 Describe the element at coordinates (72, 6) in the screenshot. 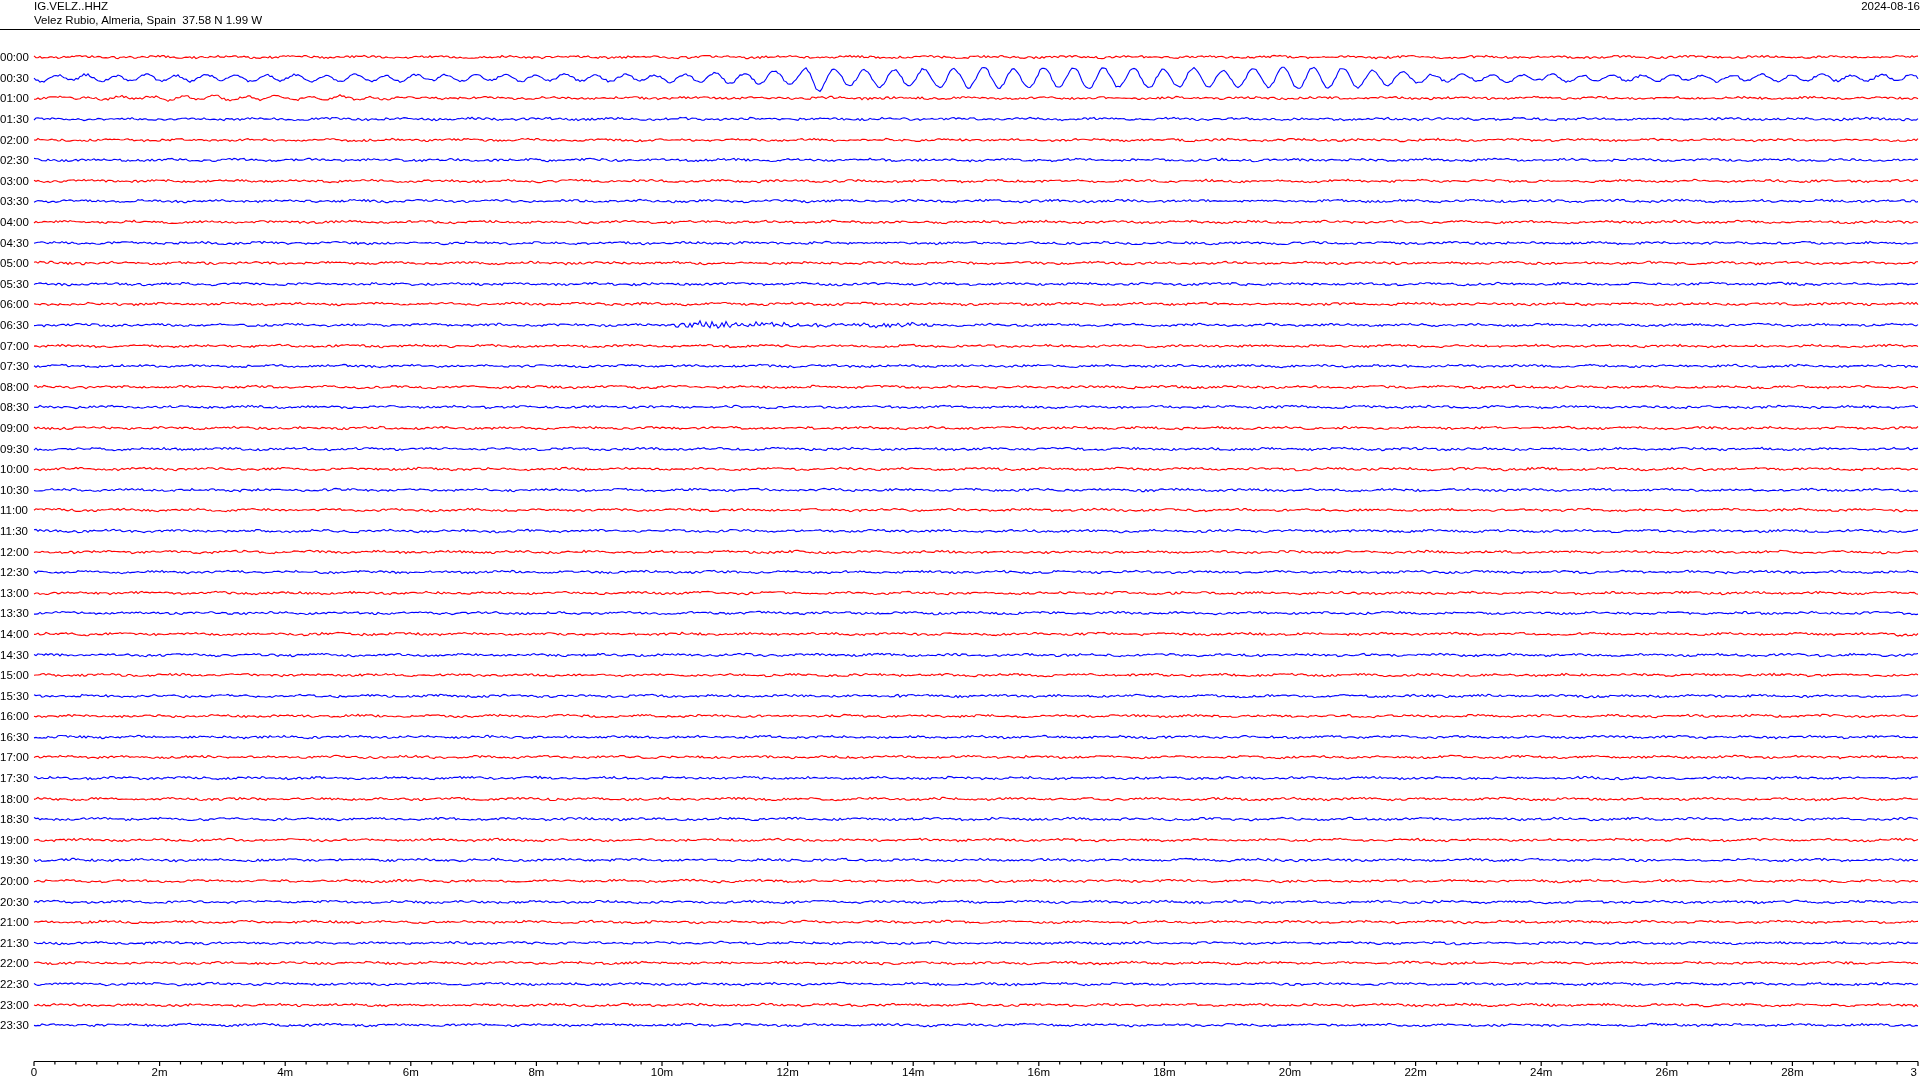

I see `station-code: IG.VELZ..HHZ` at that location.